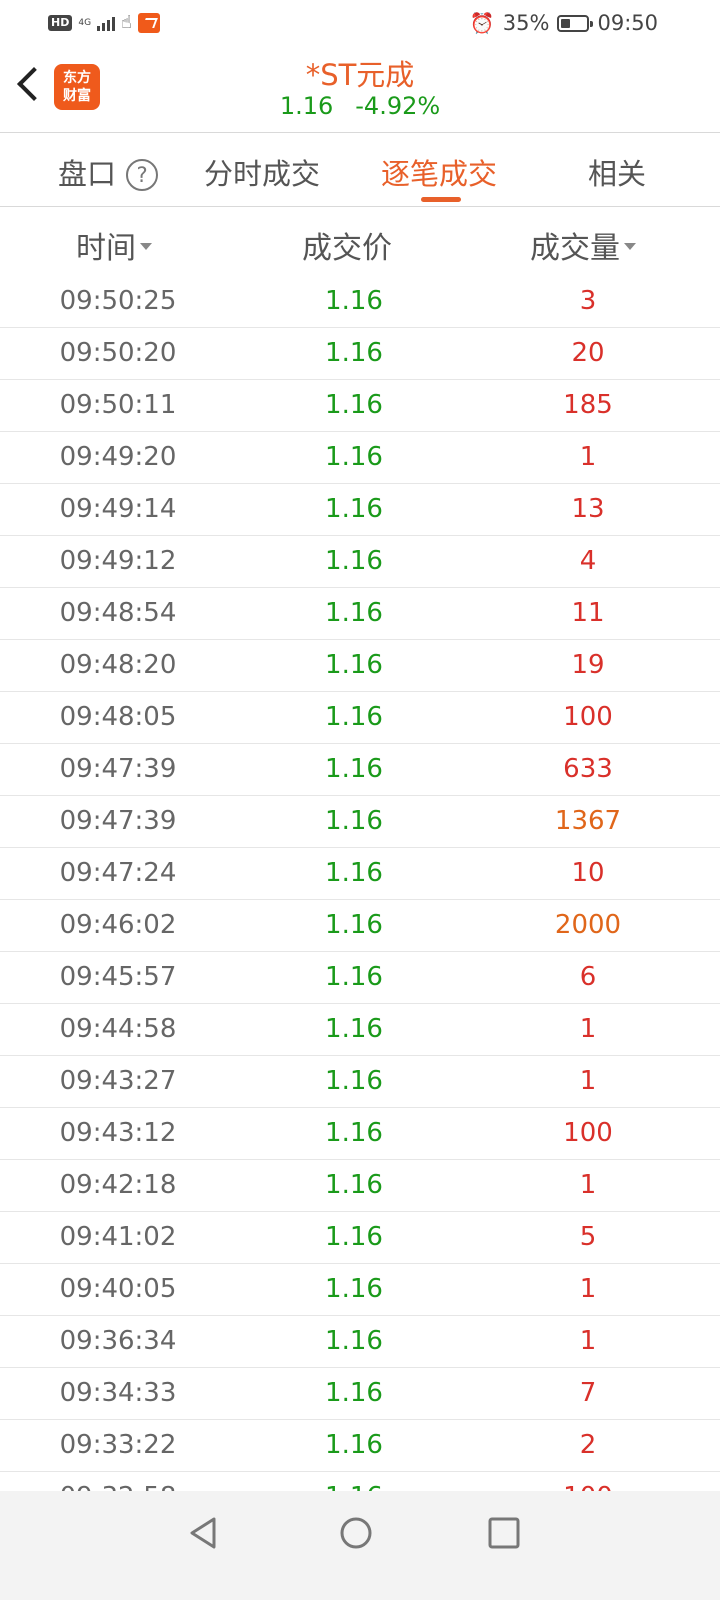  Describe the element at coordinates (360, 926) in the screenshot. I see `table-row: 09:46:02 1.16 2000` at that location.